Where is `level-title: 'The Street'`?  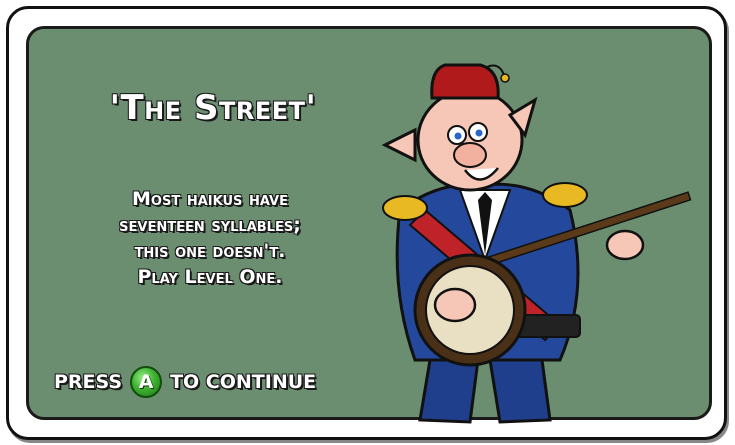
level-title: 'The Street' is located at coordinates (213, 108).